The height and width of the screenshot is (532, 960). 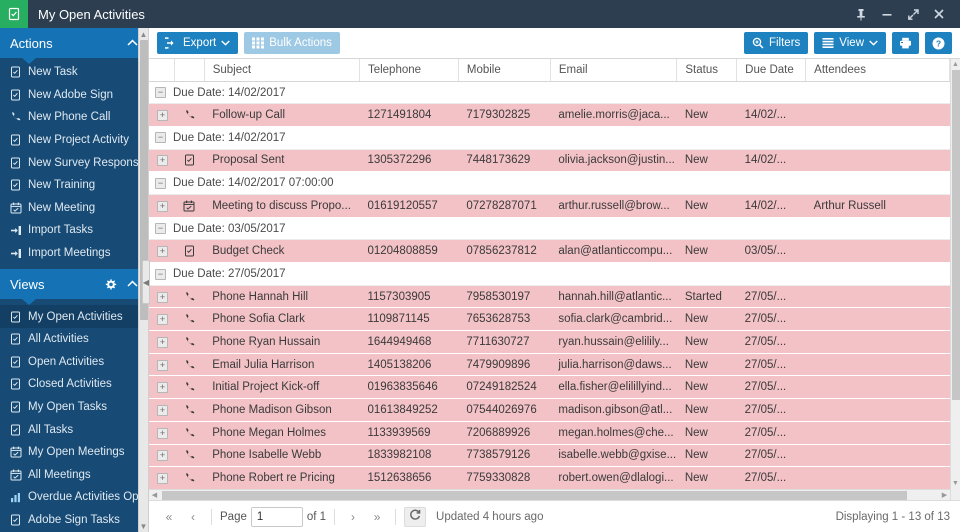 What do you see at coordinates (887, 14) in the screenshot?
I see `minimize-button` at bounding box center [887, 14].